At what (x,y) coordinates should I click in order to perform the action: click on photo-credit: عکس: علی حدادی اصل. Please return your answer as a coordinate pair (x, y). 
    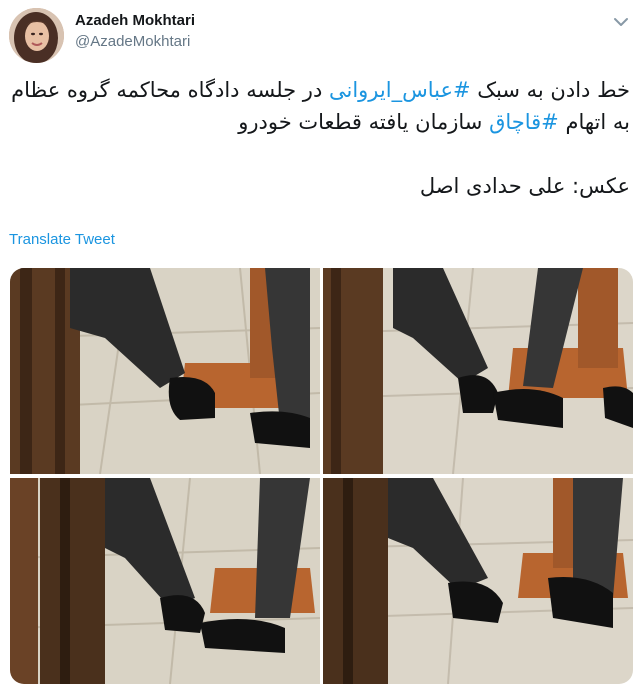
    Looking at the image, I should click on (524, 186).